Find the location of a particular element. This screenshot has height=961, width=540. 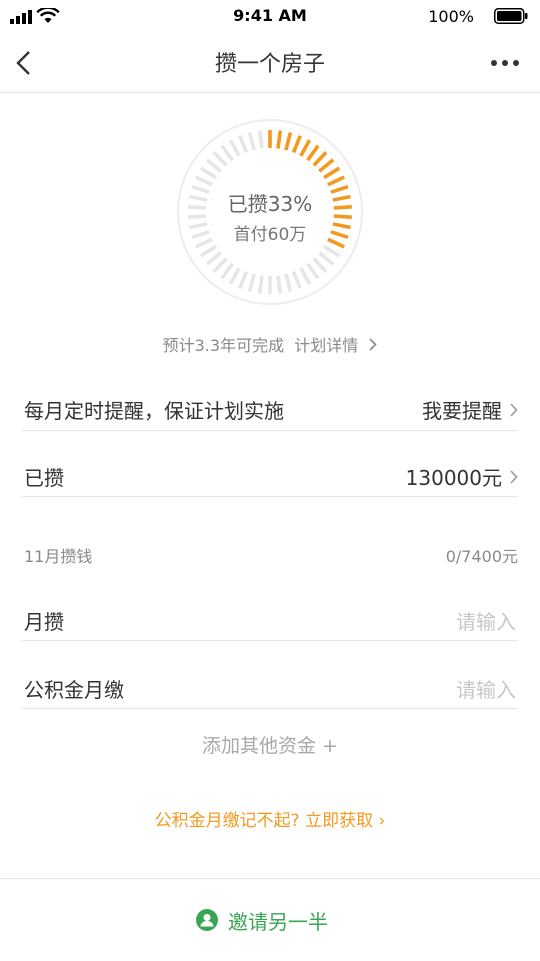

housing-fund-promo-link: 公积金月缴记不起? 立即获取 › is located at coordinates (270, 818).